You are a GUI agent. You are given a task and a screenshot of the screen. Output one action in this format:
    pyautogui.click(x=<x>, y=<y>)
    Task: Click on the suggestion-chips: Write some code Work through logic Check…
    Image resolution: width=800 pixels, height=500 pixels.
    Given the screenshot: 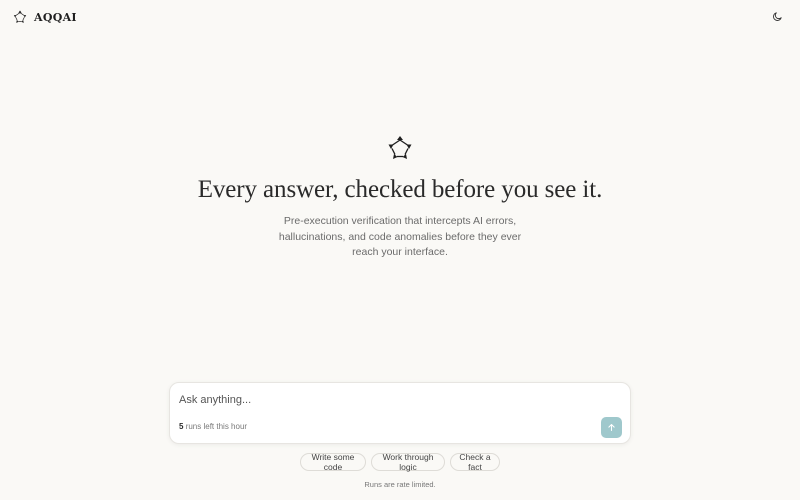 What is the action you would take?
    pyautogui.click(x=400, y=462)
    